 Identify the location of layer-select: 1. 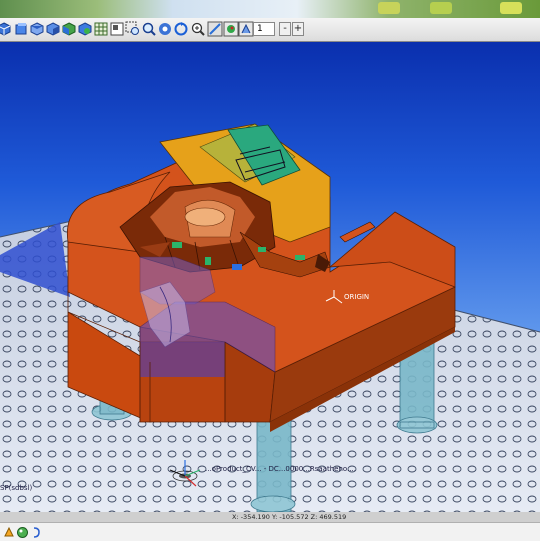
(264, 29).